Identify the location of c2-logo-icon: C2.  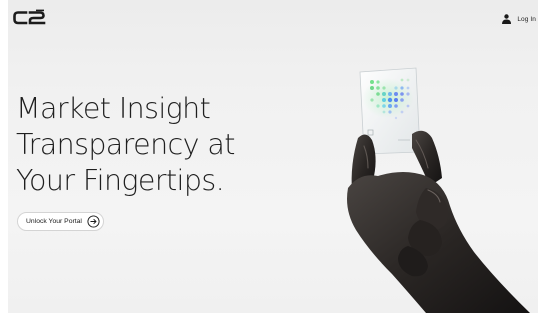
(32, 17).